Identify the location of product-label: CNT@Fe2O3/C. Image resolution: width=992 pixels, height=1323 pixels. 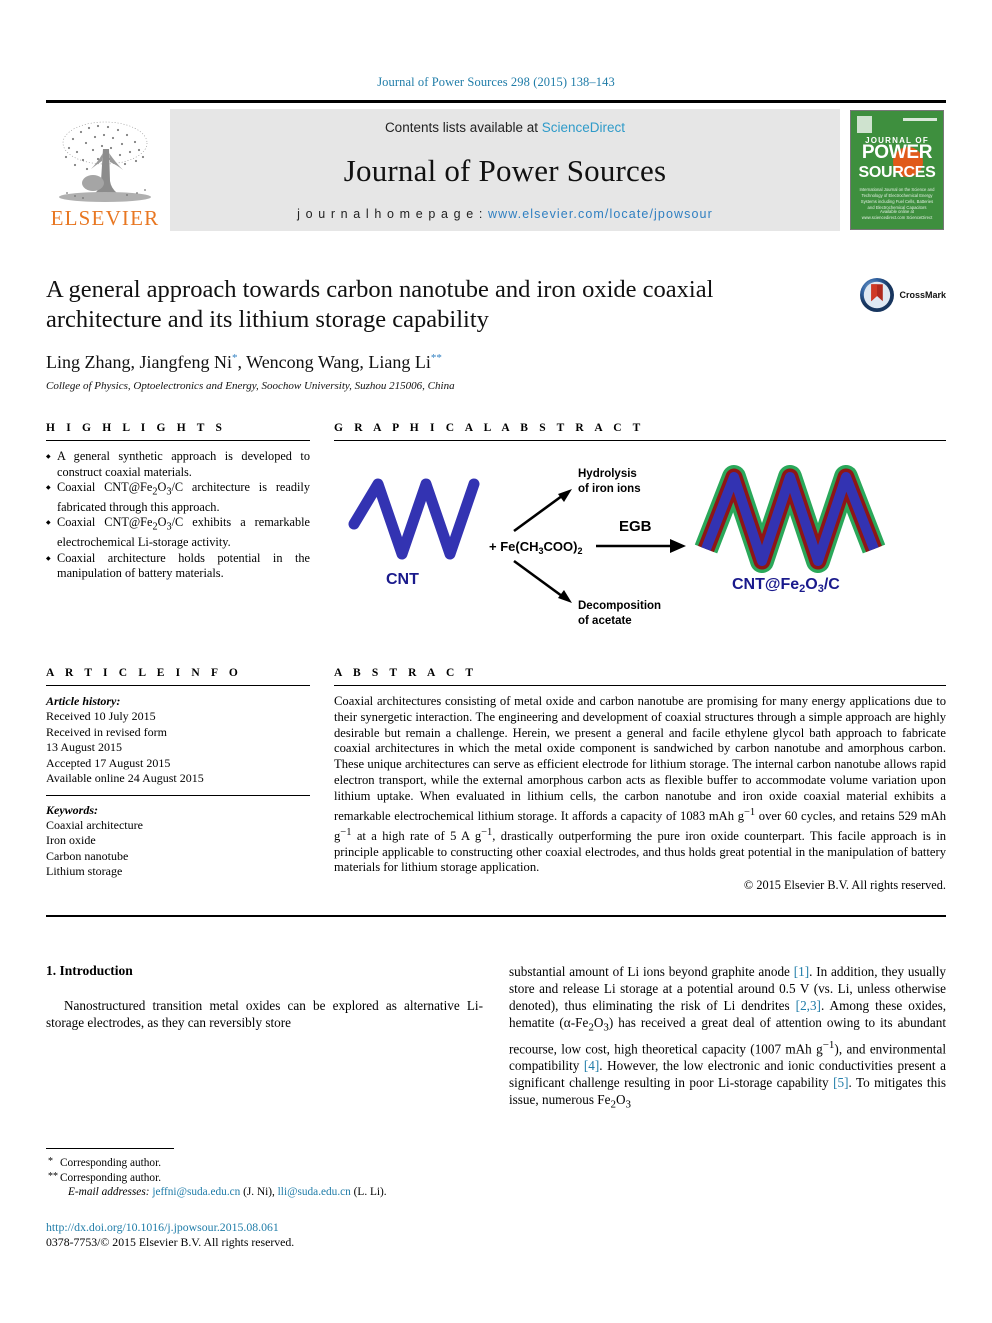
(786, 585).